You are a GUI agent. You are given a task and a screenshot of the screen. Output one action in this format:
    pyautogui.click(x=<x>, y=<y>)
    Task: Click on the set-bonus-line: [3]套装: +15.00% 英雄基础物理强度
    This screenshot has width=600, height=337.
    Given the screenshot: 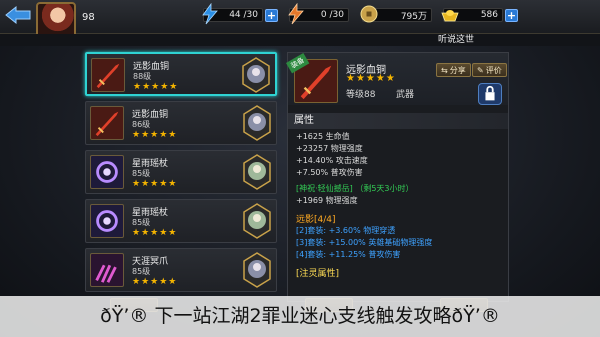 What is the action you would take?
    pyautogui.click(x=364, y=242)
    